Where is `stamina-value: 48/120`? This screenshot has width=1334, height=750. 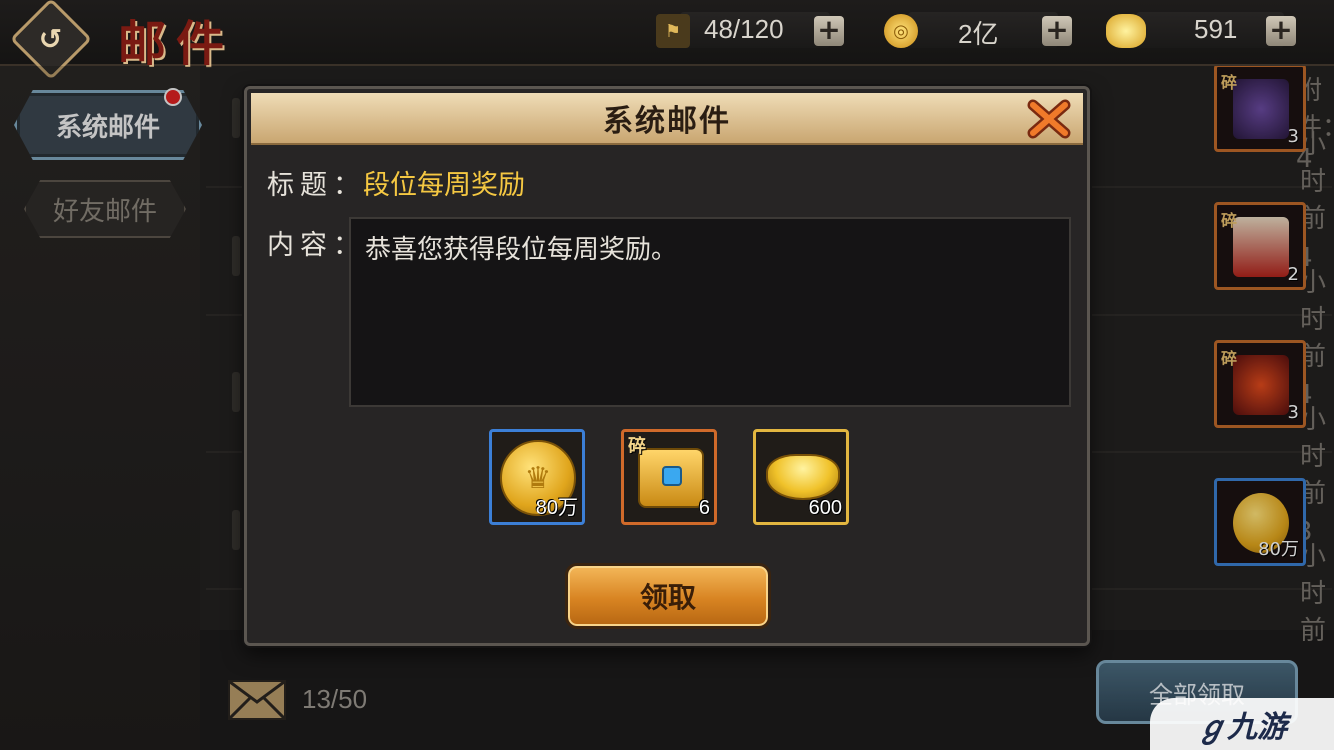
stamina-value: 48/120 is located at coordinates (744, 29).